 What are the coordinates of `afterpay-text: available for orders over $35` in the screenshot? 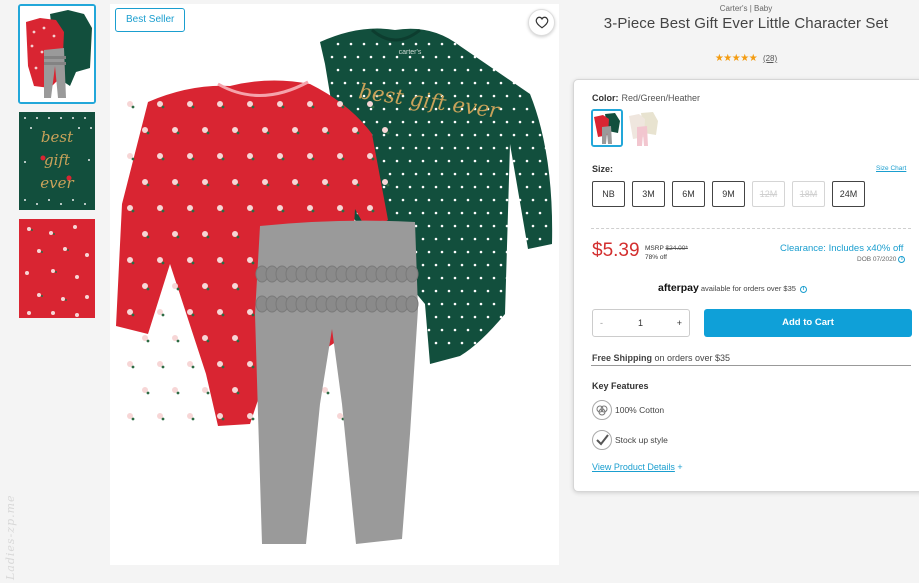 It's located at (748, 288).